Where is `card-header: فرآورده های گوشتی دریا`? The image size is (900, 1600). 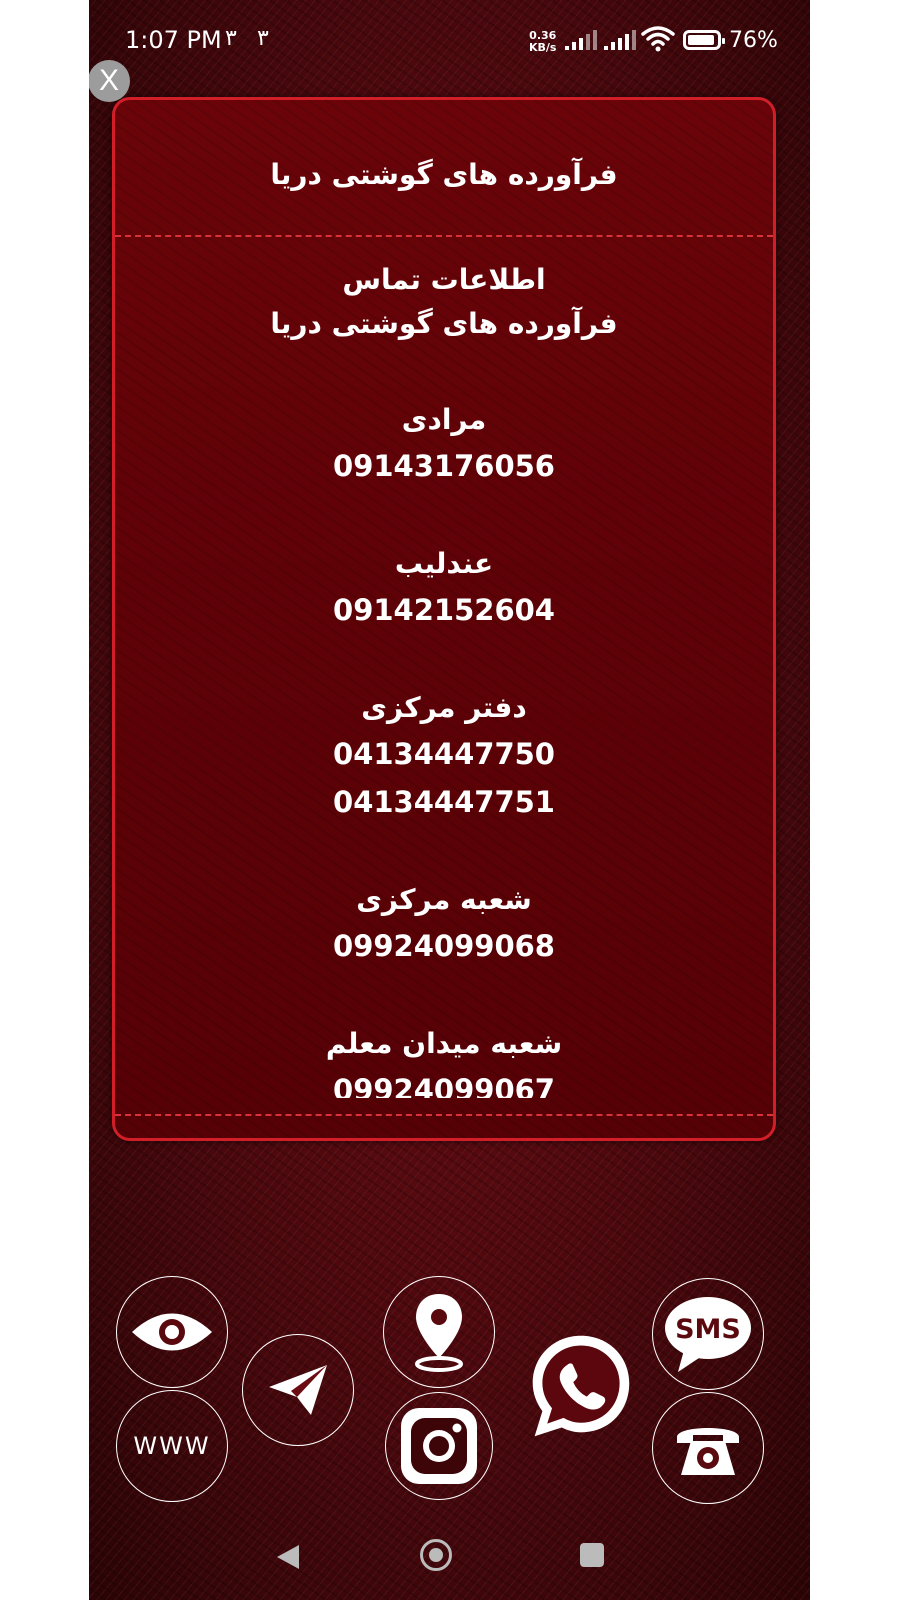
card-header: فرآورده های گوشتی دریا is located at coordinates (444, 168).